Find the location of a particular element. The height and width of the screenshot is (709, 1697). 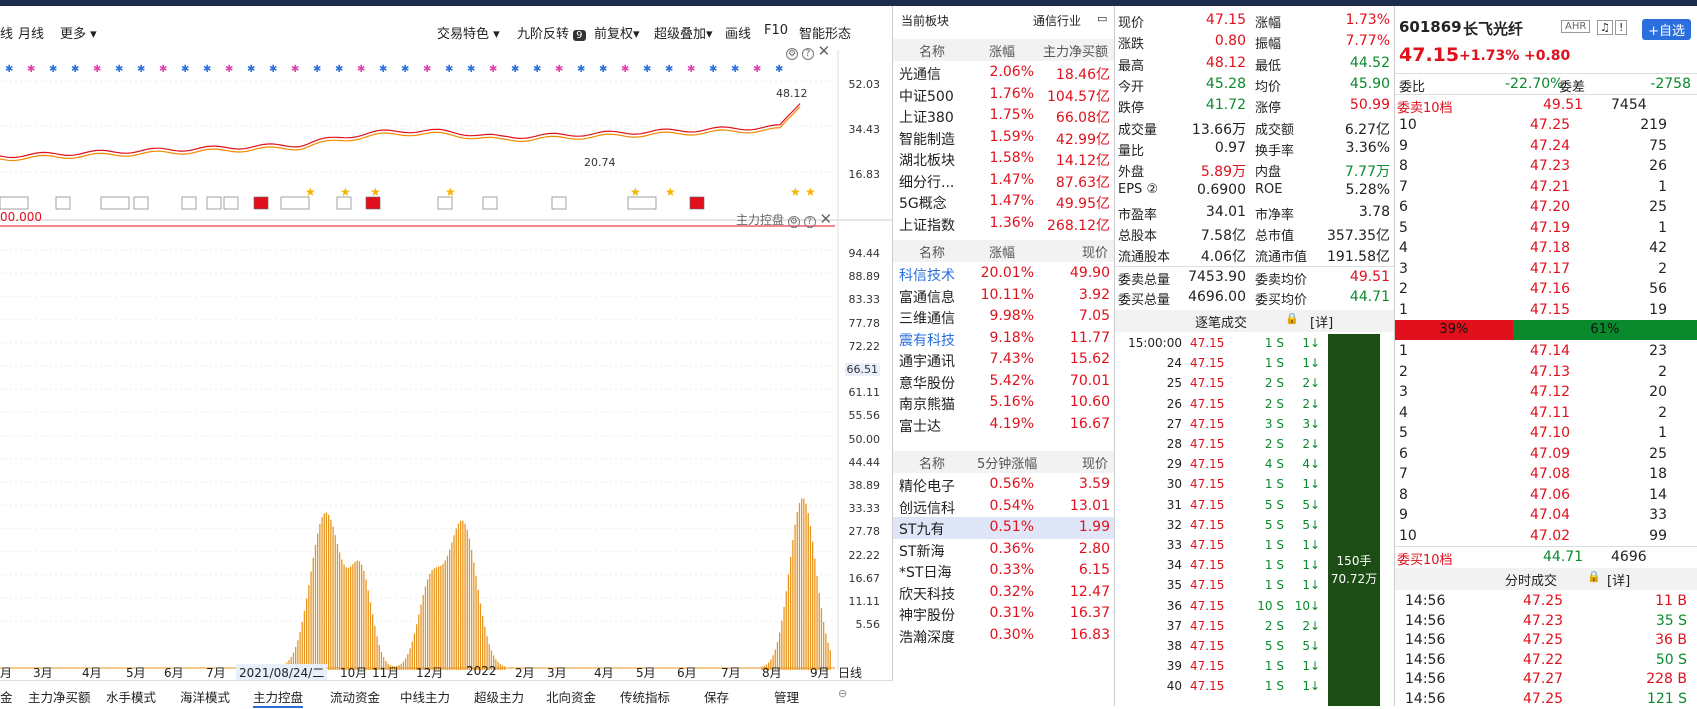

stock-name: 富士达 is located at coordinates (920, 426).